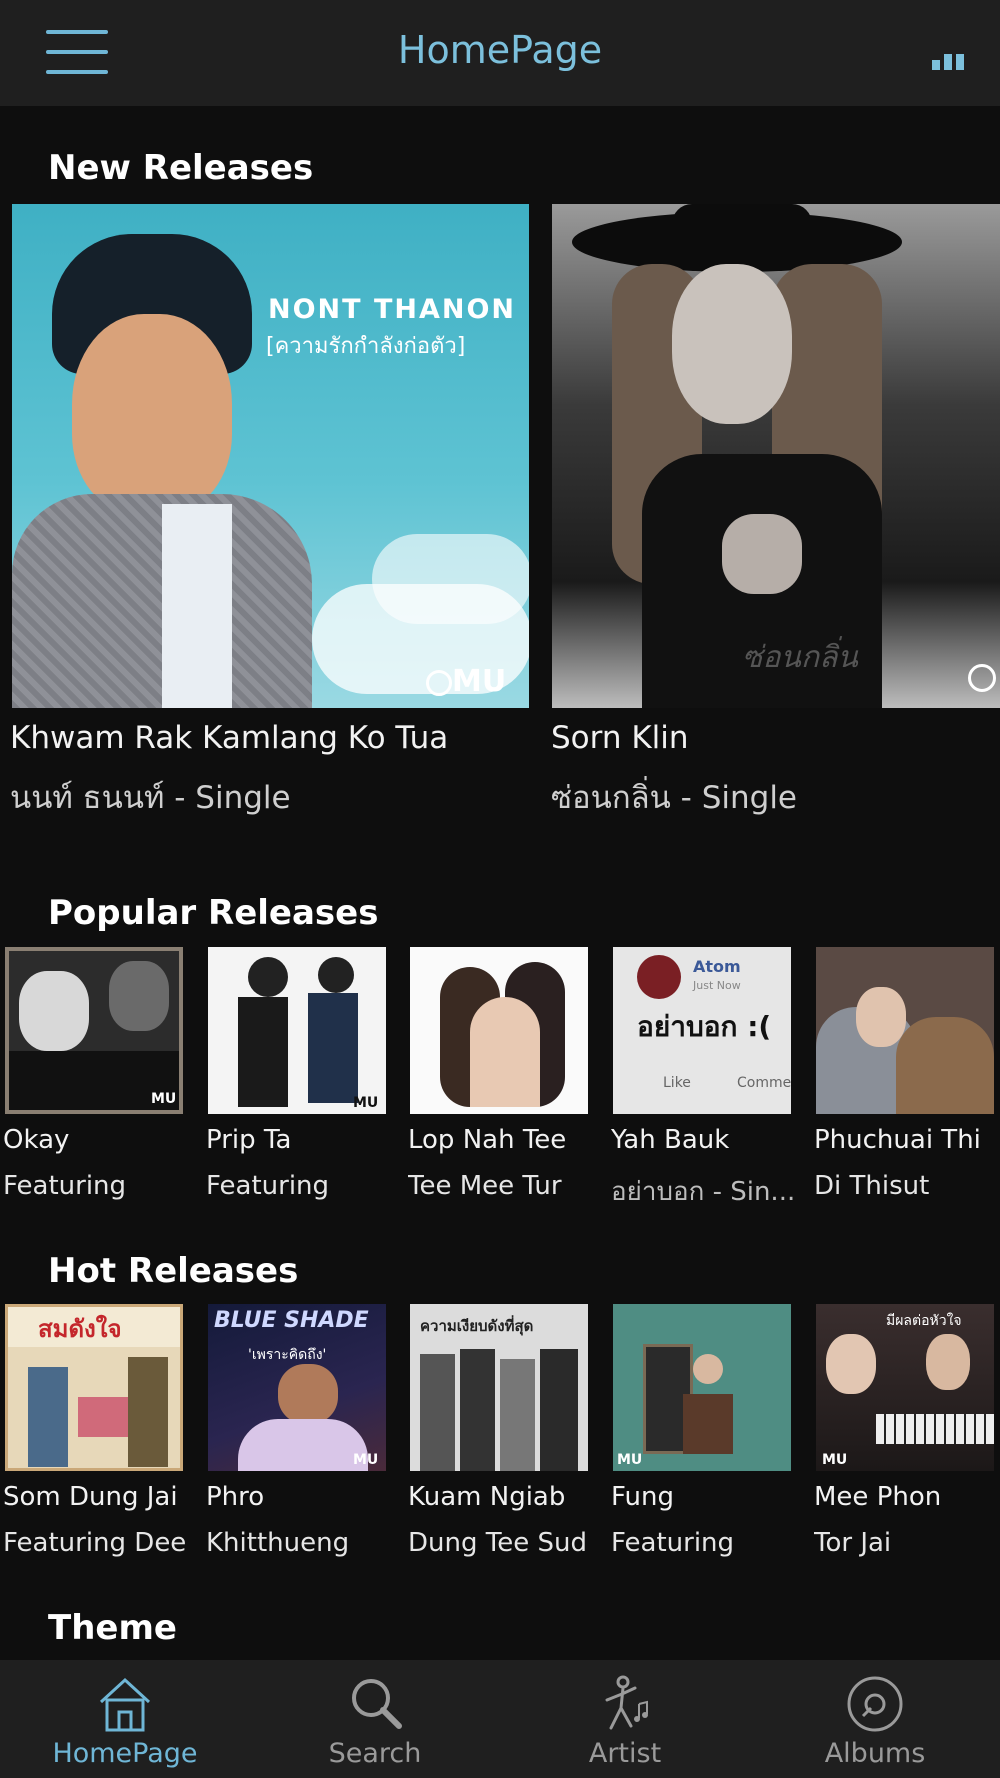 The width and height of the screenshot is (1000, 1778). I want to click on cover-title: BLUE SHADE, so click(291, 1320).